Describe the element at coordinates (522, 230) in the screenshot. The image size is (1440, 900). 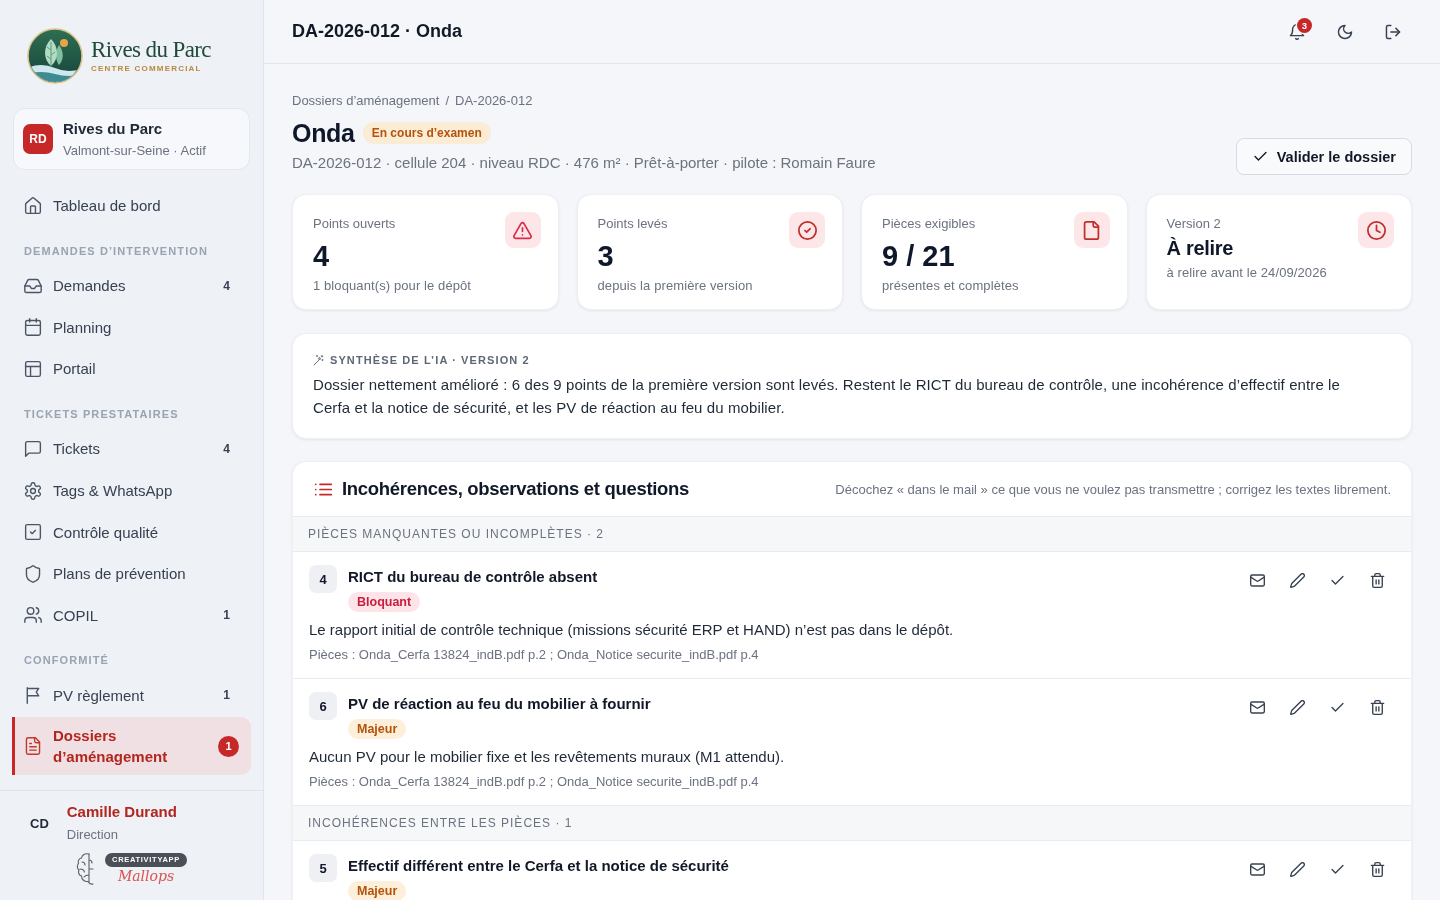
I see `warning-icon` at that location.